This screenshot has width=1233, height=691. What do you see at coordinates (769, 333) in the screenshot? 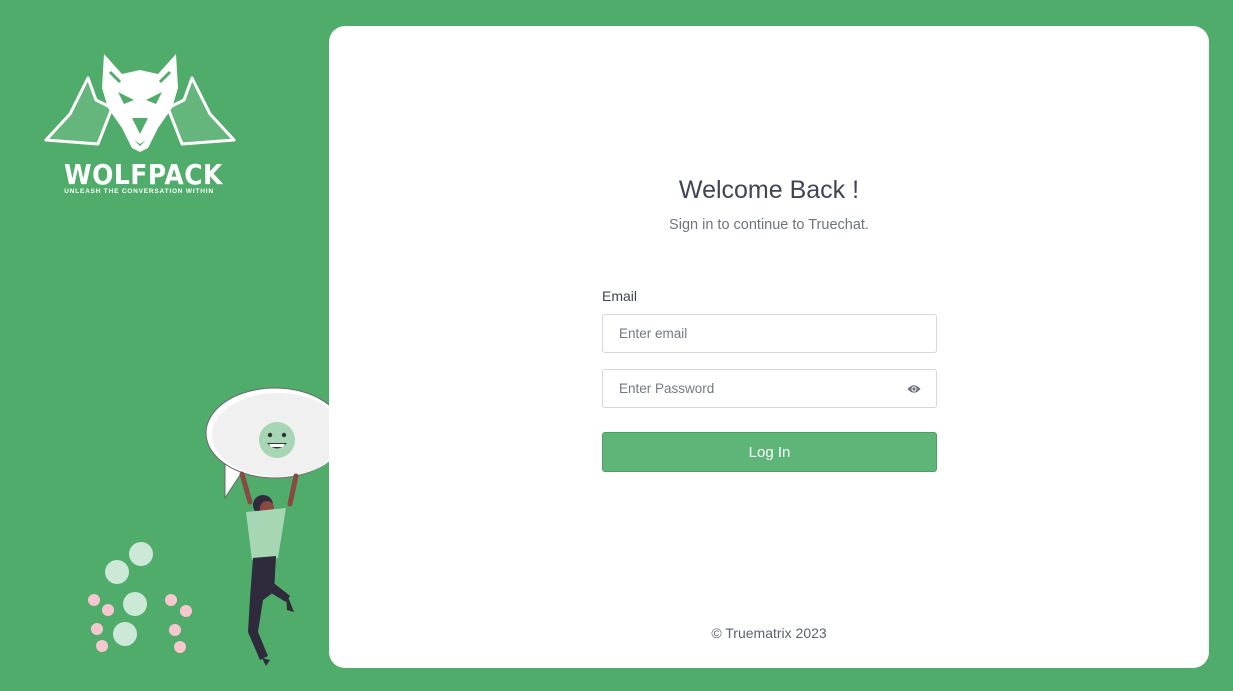
I see `email-field` at bounding box center [769, 333].